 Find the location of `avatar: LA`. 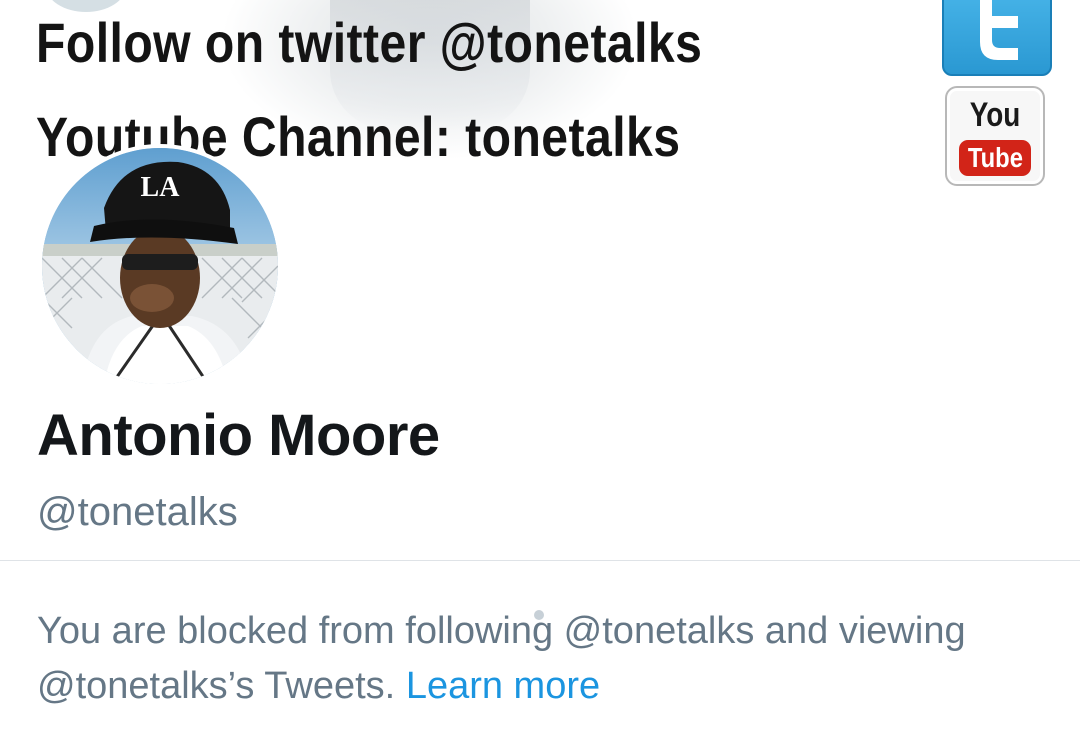

avatar: LA is located at coordinates (160, 266).